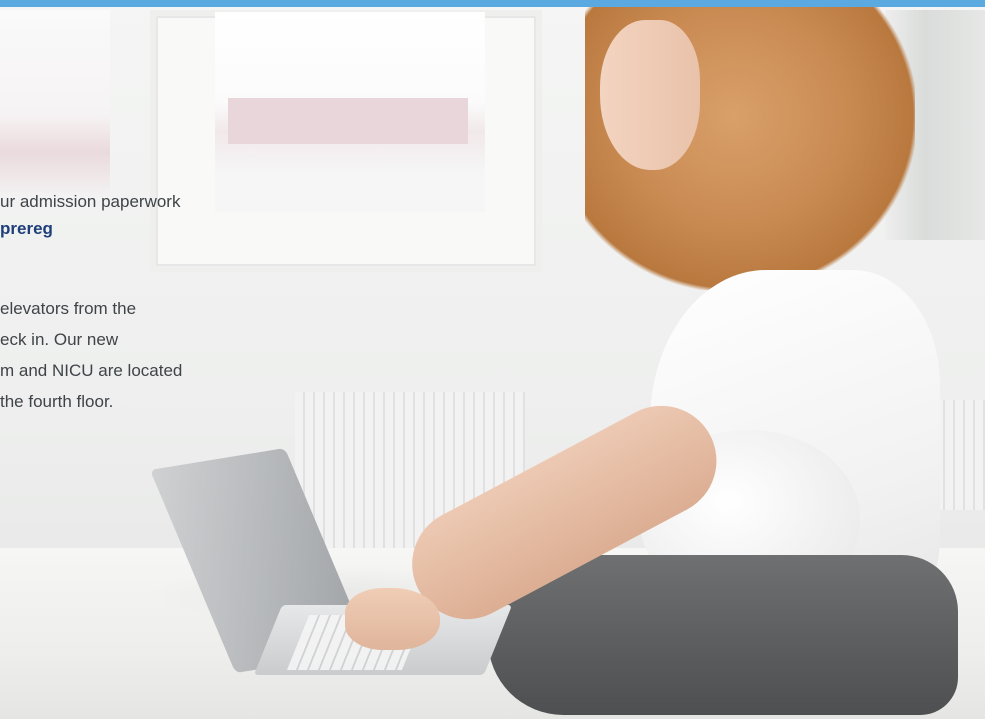  Describe the element at coordinates (90, 201) in the screenshot. I see `admission-paperwork-text: ur admission paperwork` at that location.